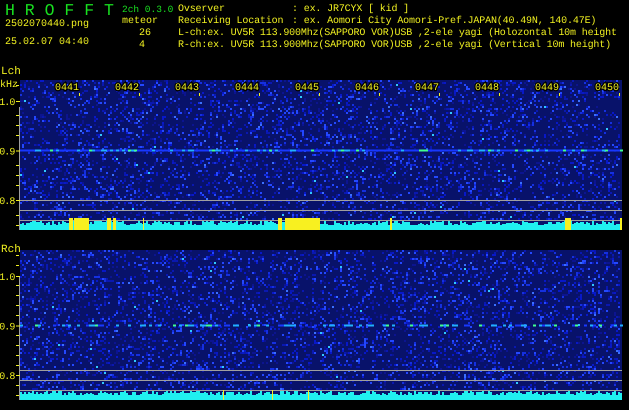 The width and height of the screenshot is (629, 410). I want to click on version-label: 2ch 0.3.0, so click(148, 10).